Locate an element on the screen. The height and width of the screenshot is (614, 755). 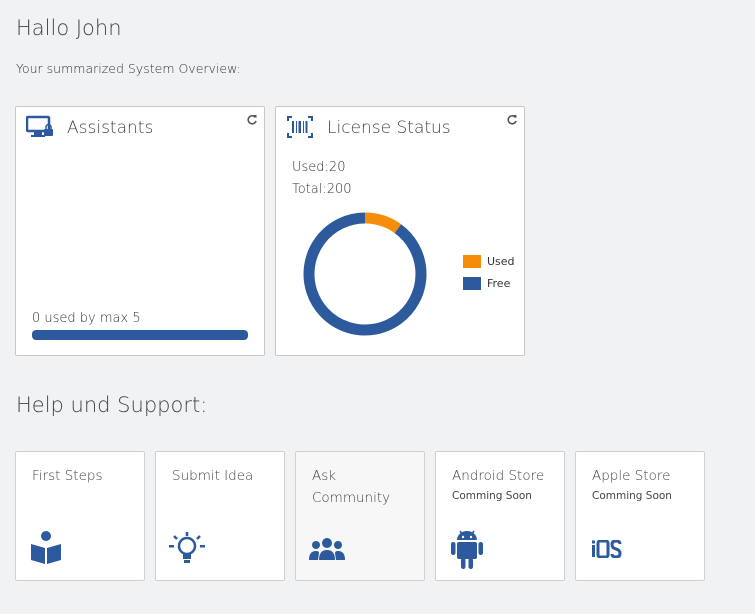
page-subtitle: Your summarized System Overview: is located at coordinates (128, 68).